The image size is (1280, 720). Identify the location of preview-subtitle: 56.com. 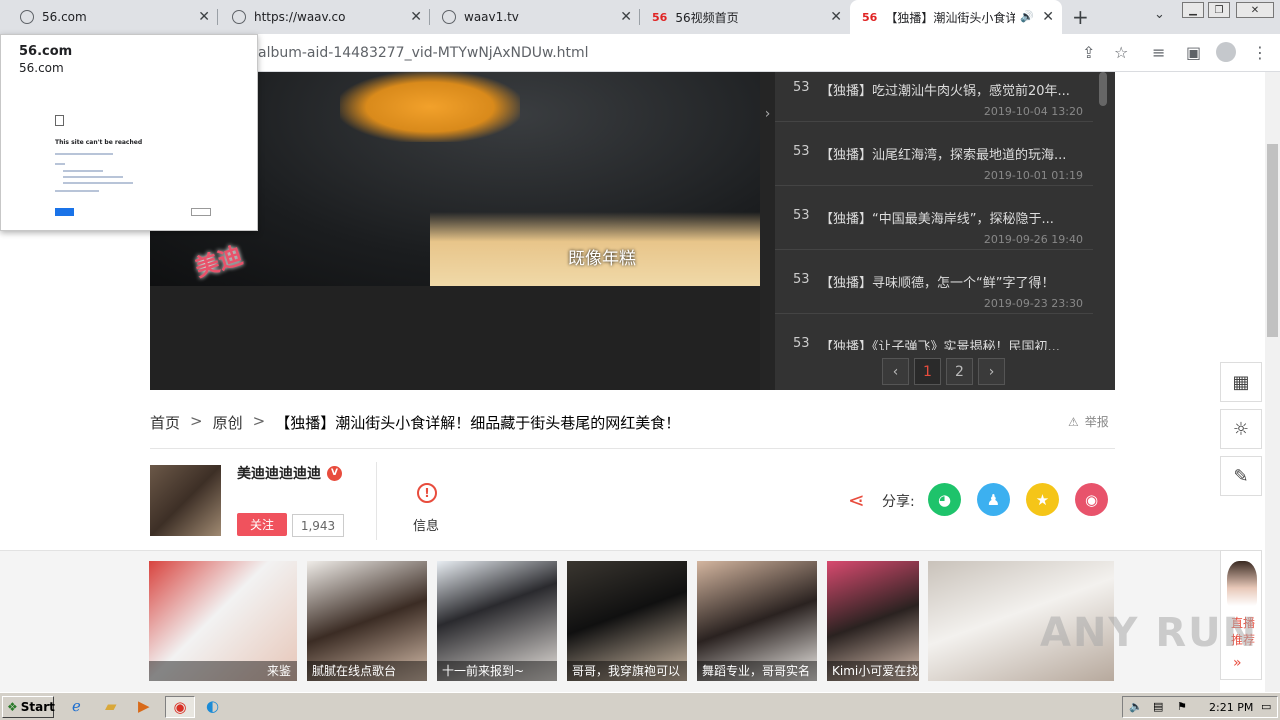
(41, 68).